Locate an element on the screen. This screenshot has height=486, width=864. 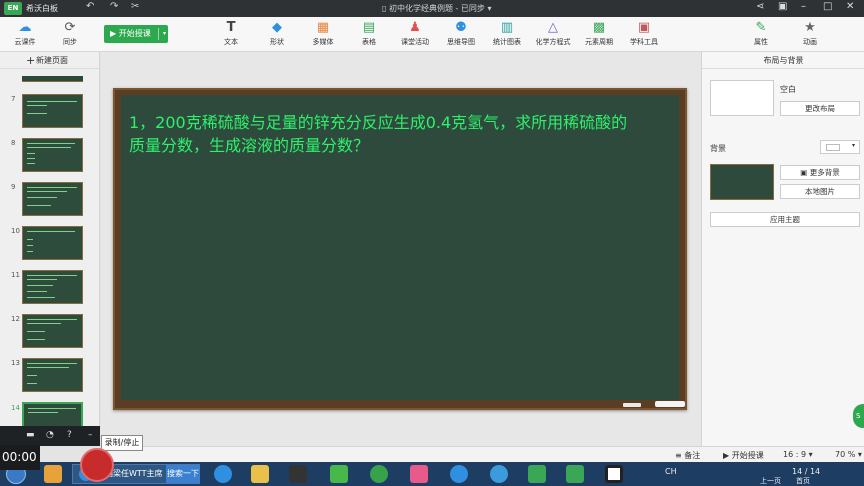
seewo-icon is located at coordinates (575, 474).